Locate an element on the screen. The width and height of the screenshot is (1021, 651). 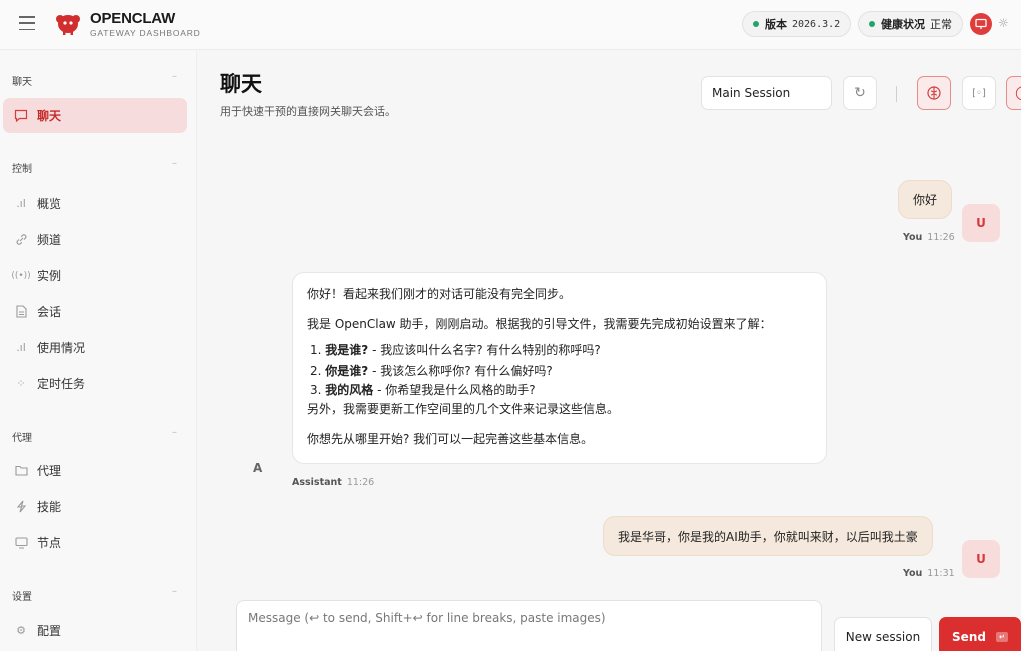
send-label: Send is located at coordinates (969, 637).